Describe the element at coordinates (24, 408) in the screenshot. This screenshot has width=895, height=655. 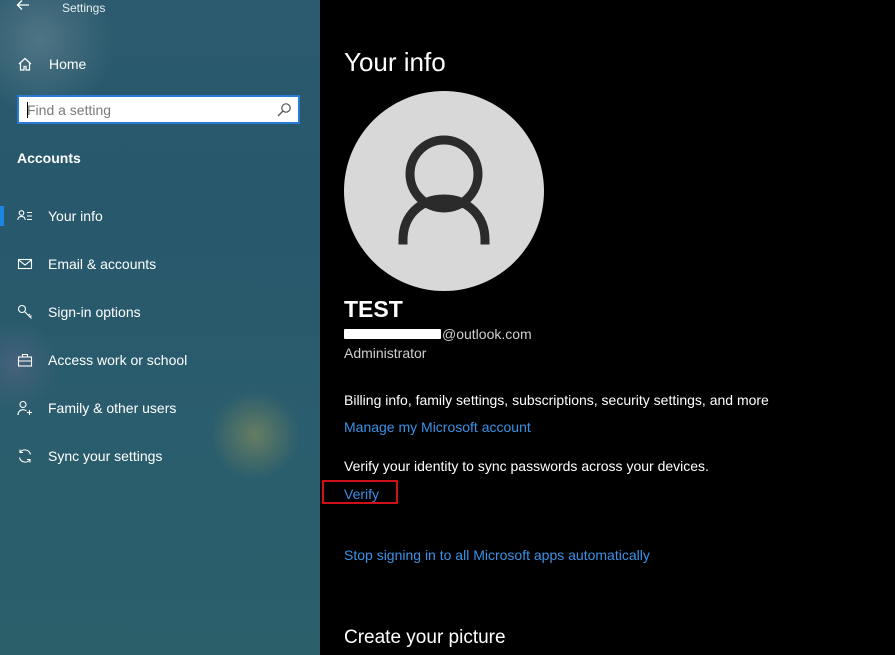
I see `person-add-icon` at that location.